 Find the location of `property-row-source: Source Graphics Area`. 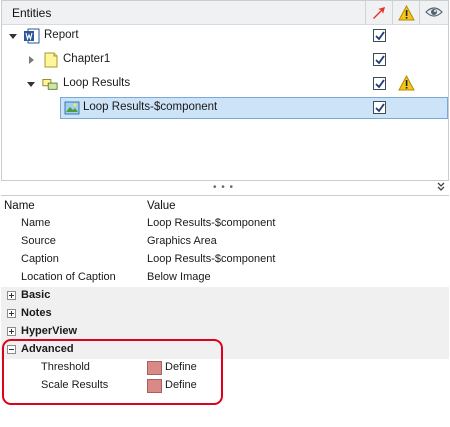

property-row-source: Source Graphics Area is located at coordinates (225, 242).